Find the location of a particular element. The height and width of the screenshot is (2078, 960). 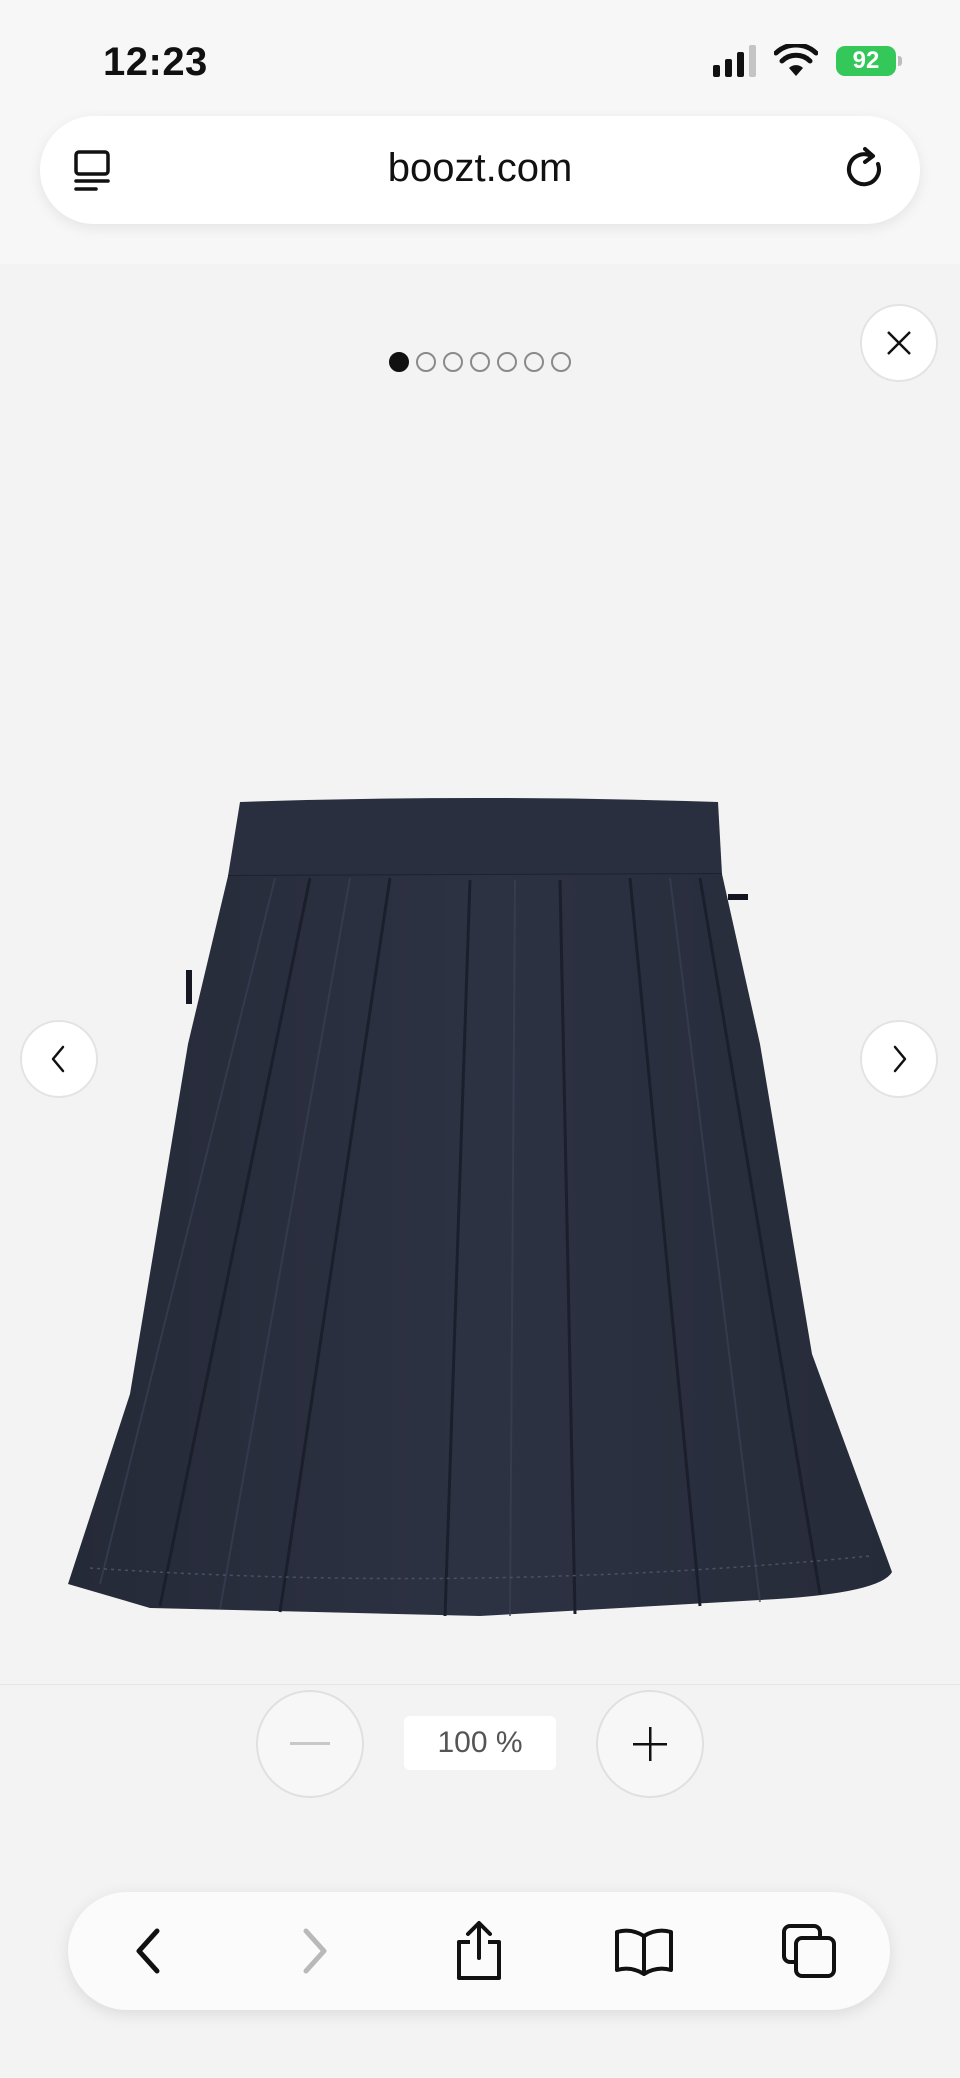

plus-icon is located at coordinates (650, 1744).